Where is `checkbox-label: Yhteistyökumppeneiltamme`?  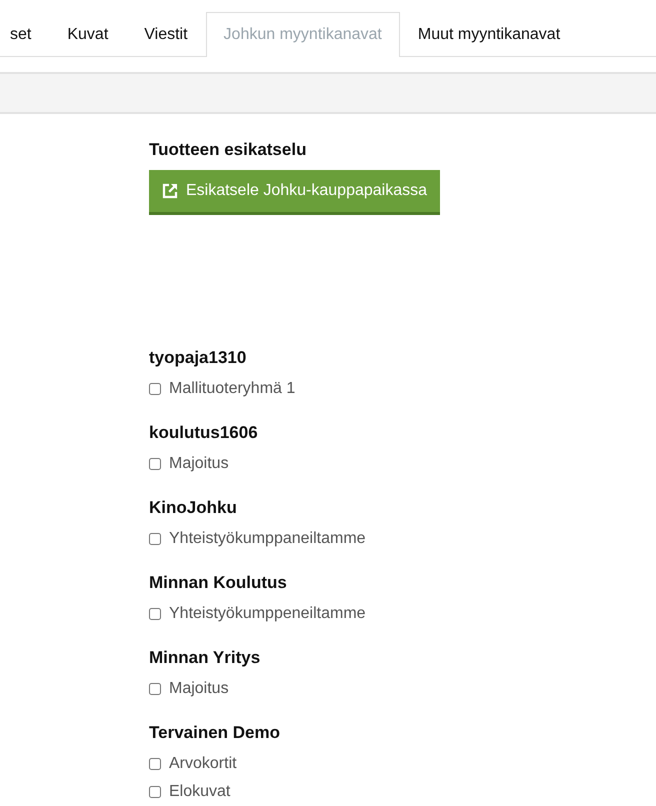
checkbox-label: Yhteistyökumppeneiltamme is located at coordinates (267, 614).